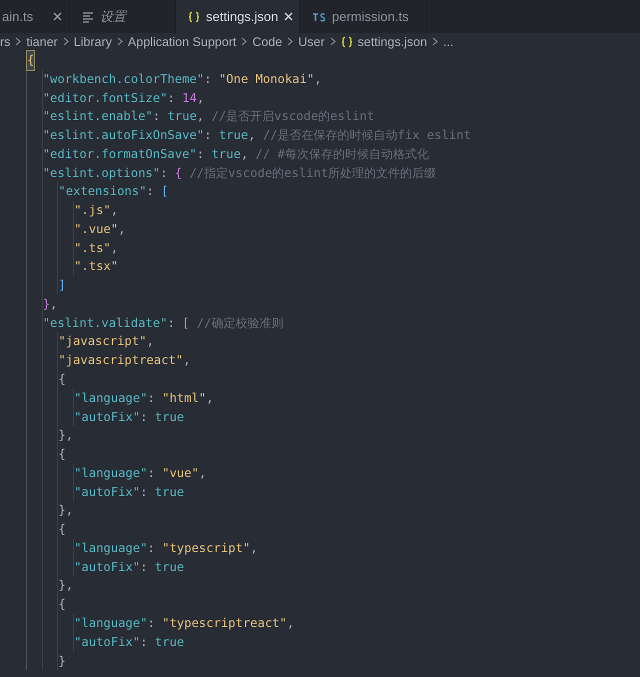 This screenshot has width=640, height=677. Describe the element at coordinates (182, 41) in the screenshot. I see `breadcrumb-item: Application Support` at that location.